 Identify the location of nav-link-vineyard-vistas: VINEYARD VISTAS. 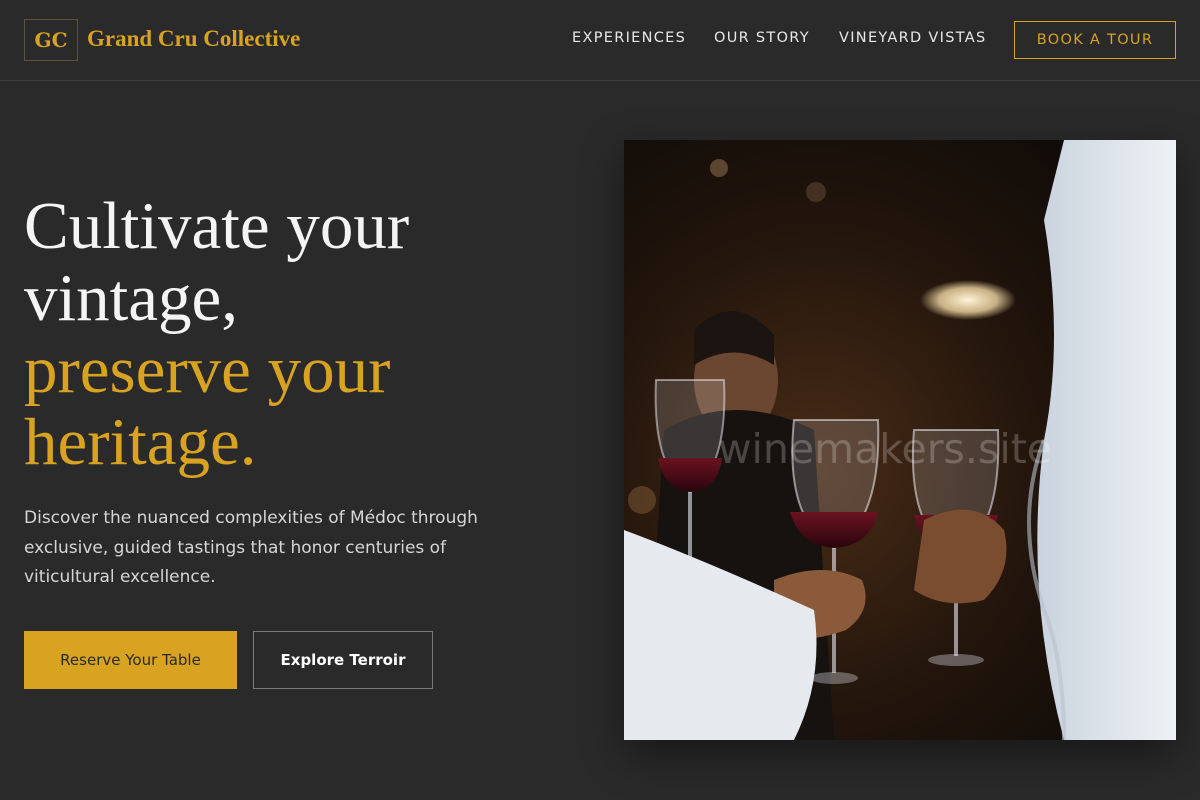
(912, 38).